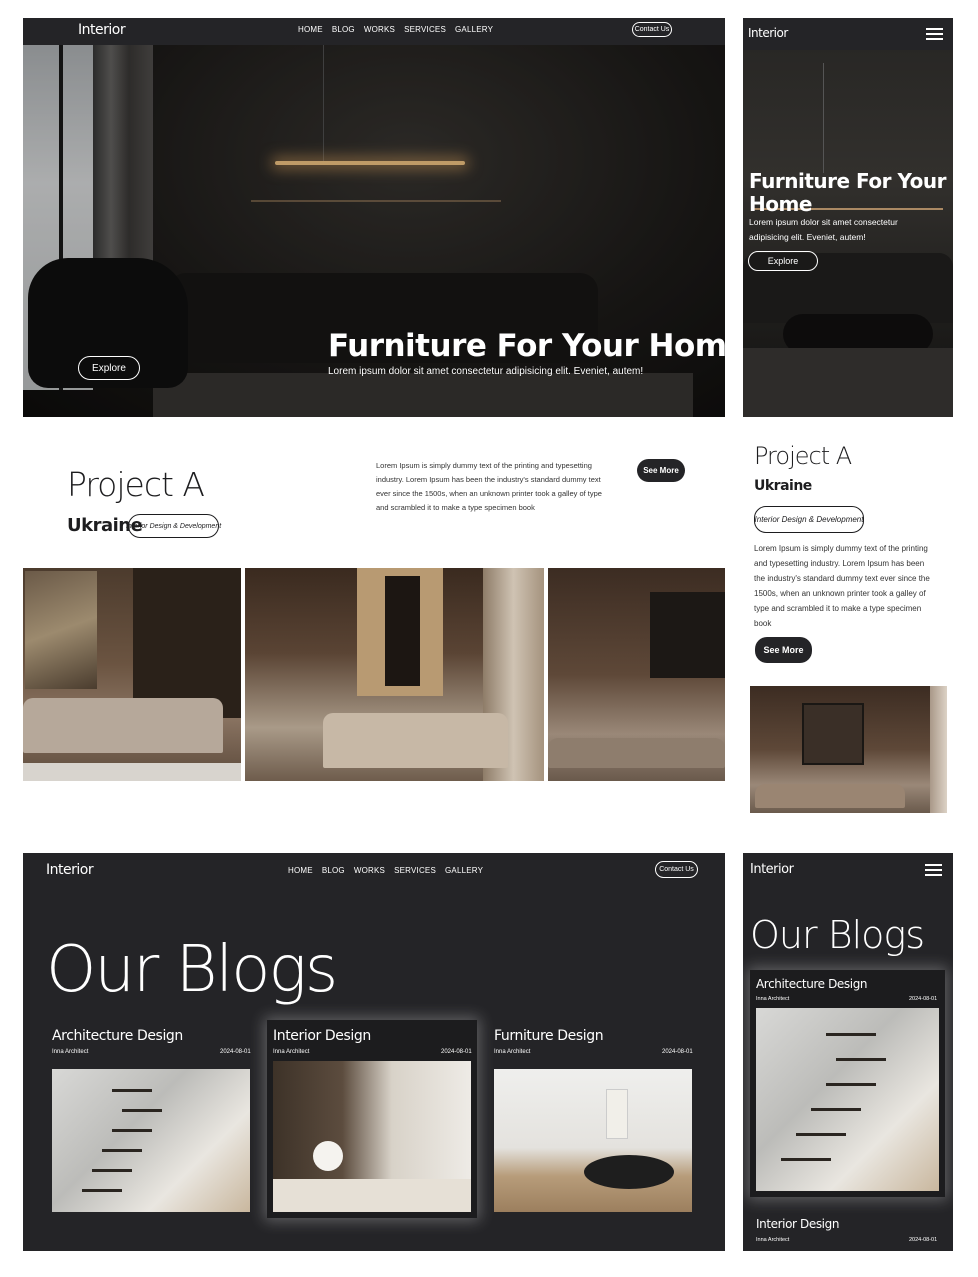  I want to click on hero-lamp-cord-mobile, so click(823, 118).